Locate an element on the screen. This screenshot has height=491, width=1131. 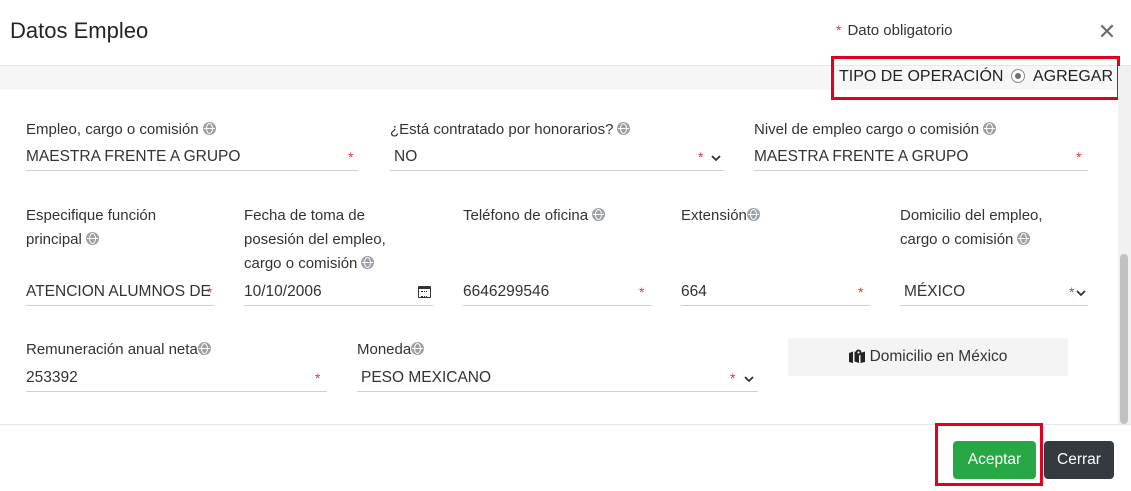
extension-label: Extensión is located at coordinates (720, 216).